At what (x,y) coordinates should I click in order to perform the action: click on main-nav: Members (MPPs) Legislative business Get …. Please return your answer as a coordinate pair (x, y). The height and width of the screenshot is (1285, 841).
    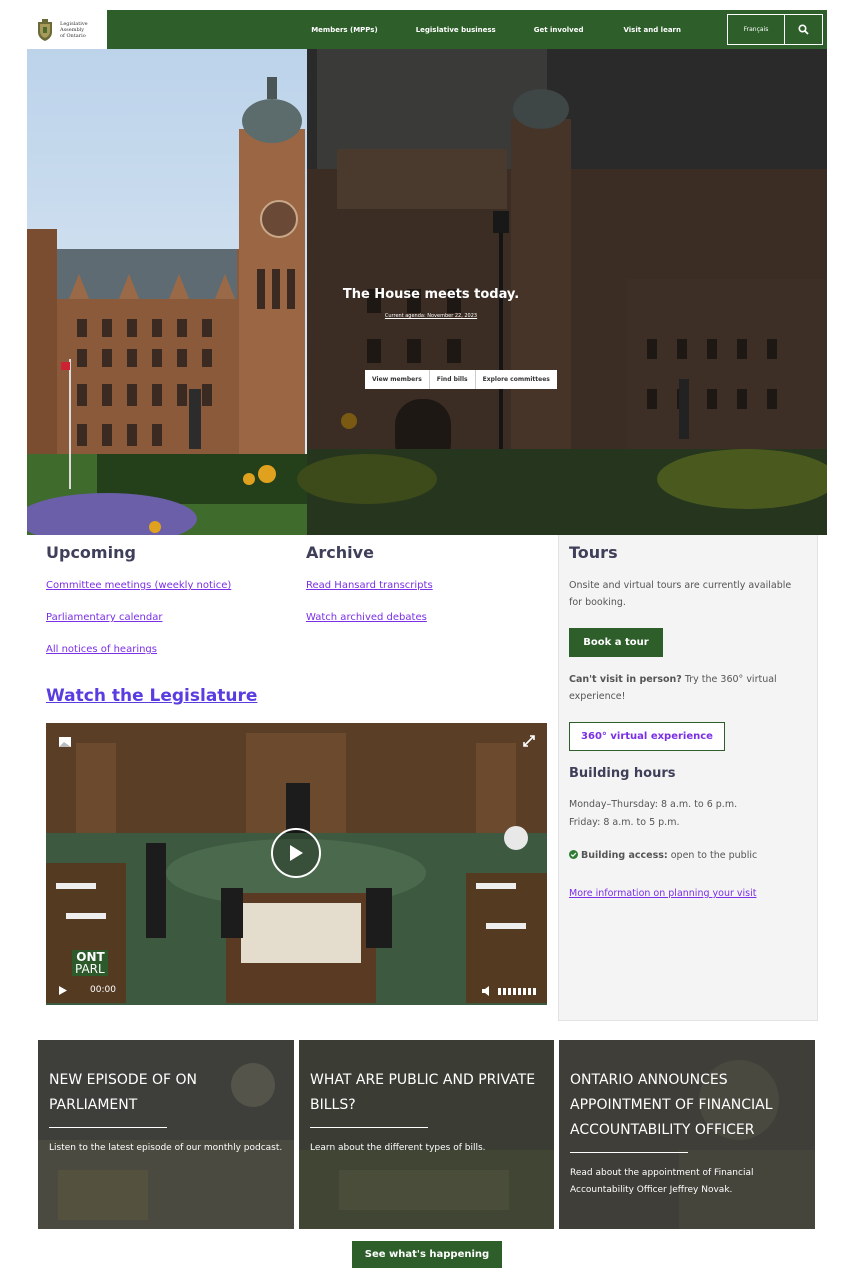
    Looking at the image, I should click on (467, 29).